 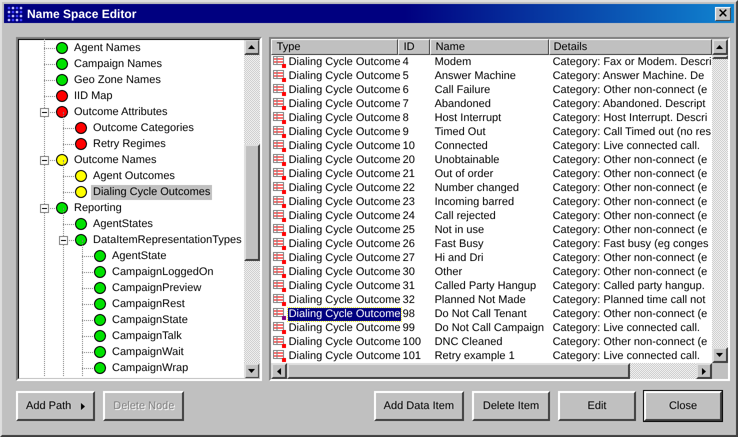 What do you see at coordinates (414, 47) in the screenshot?
I see `column-header: ID` at bounding box center [414, 47].